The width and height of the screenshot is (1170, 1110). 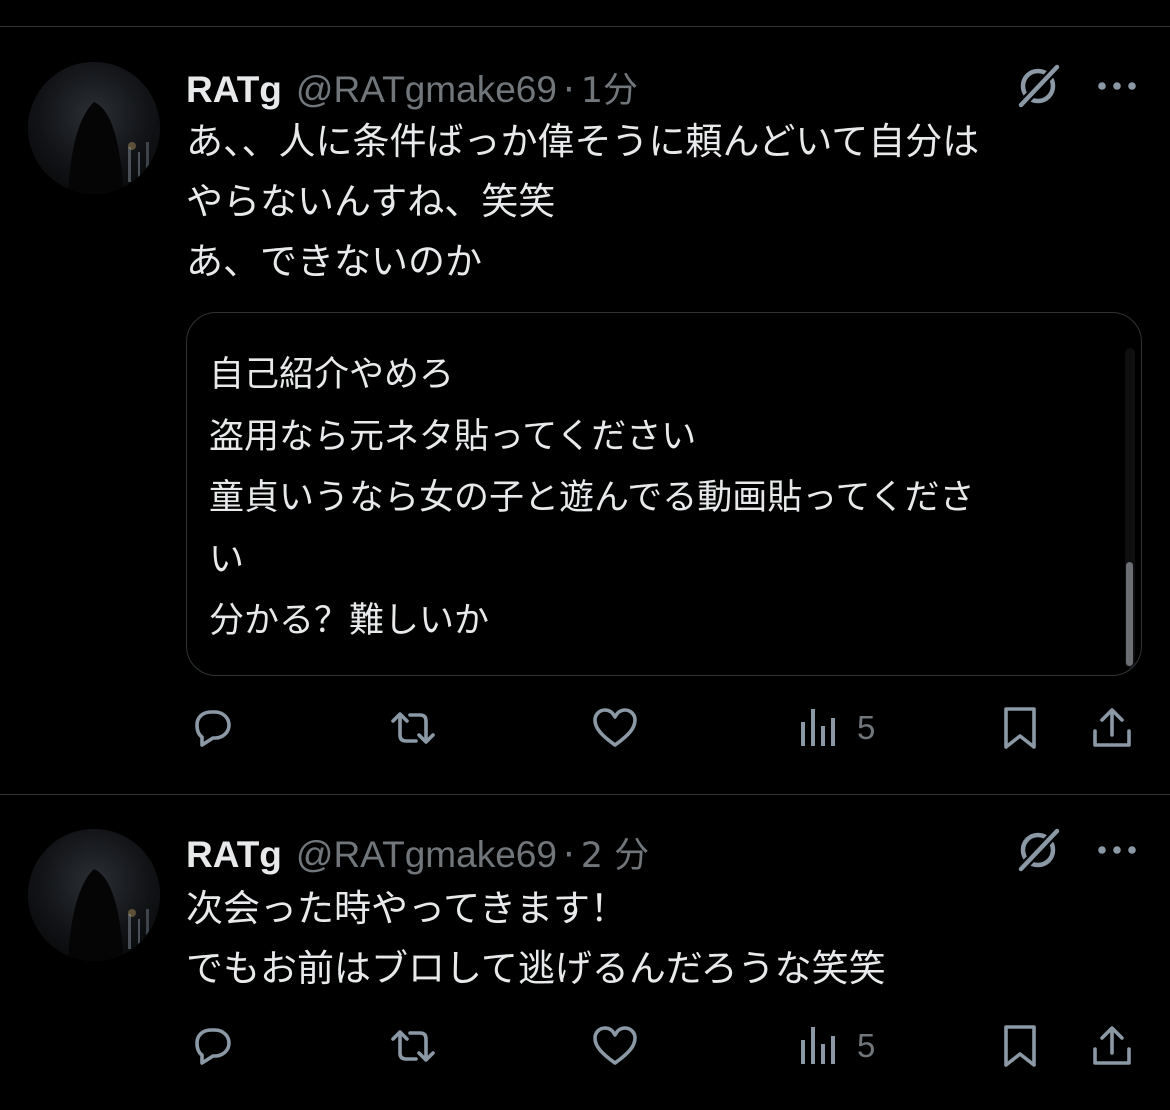 I want to click on quote-text-line: 童貞いうなら女の子と遊んでる動画貼ってくださ, so click(x=592, y=498).